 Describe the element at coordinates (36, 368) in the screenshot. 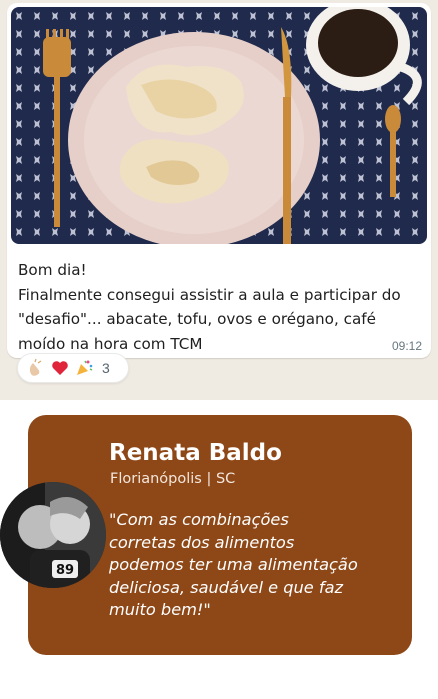

I see `clapping-hands-icon` at that location.